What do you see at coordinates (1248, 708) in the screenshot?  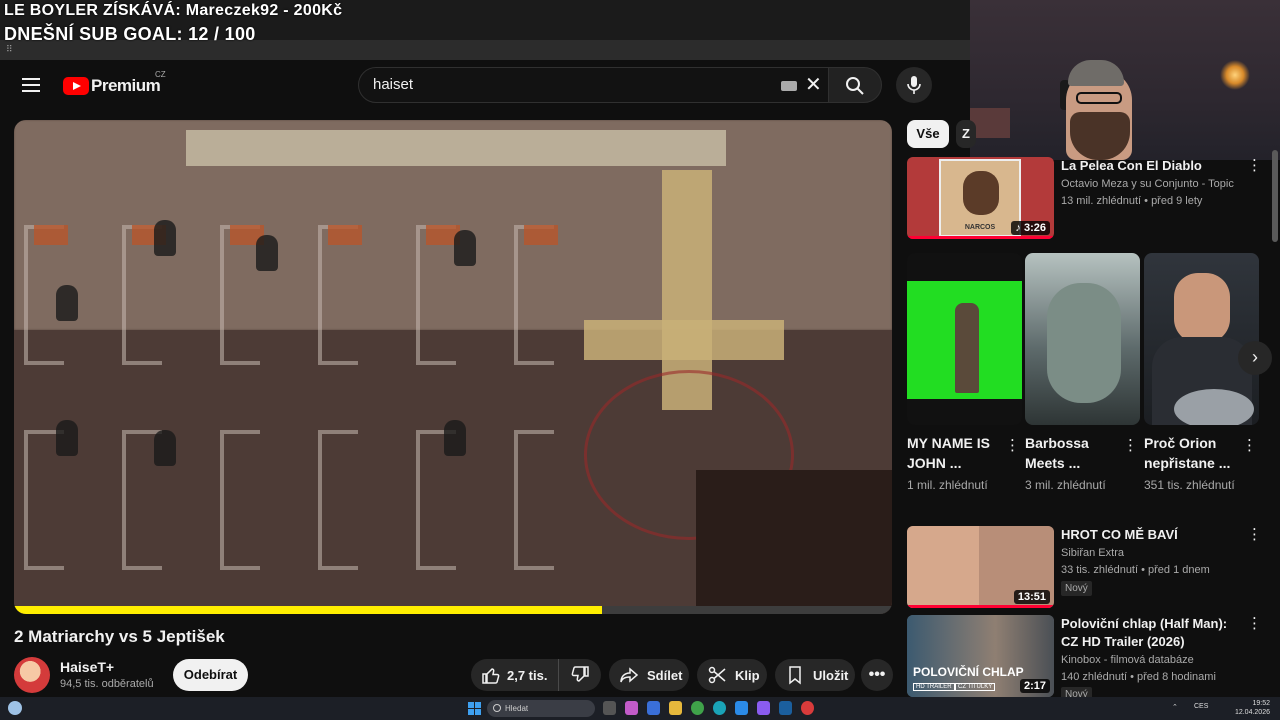 I see `taskbar-clock: 19:52 12.04.2026` at bounding box center [1248, 708].